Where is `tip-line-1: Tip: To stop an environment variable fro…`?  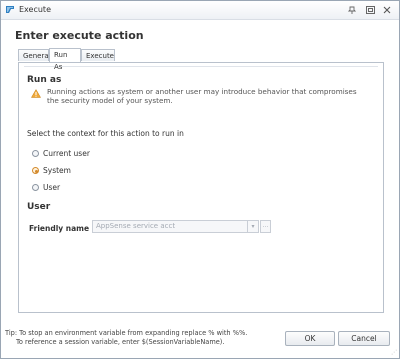
tip-line-1: Tip: To stop an environment variable fro… is located at coordinates (126, 333).